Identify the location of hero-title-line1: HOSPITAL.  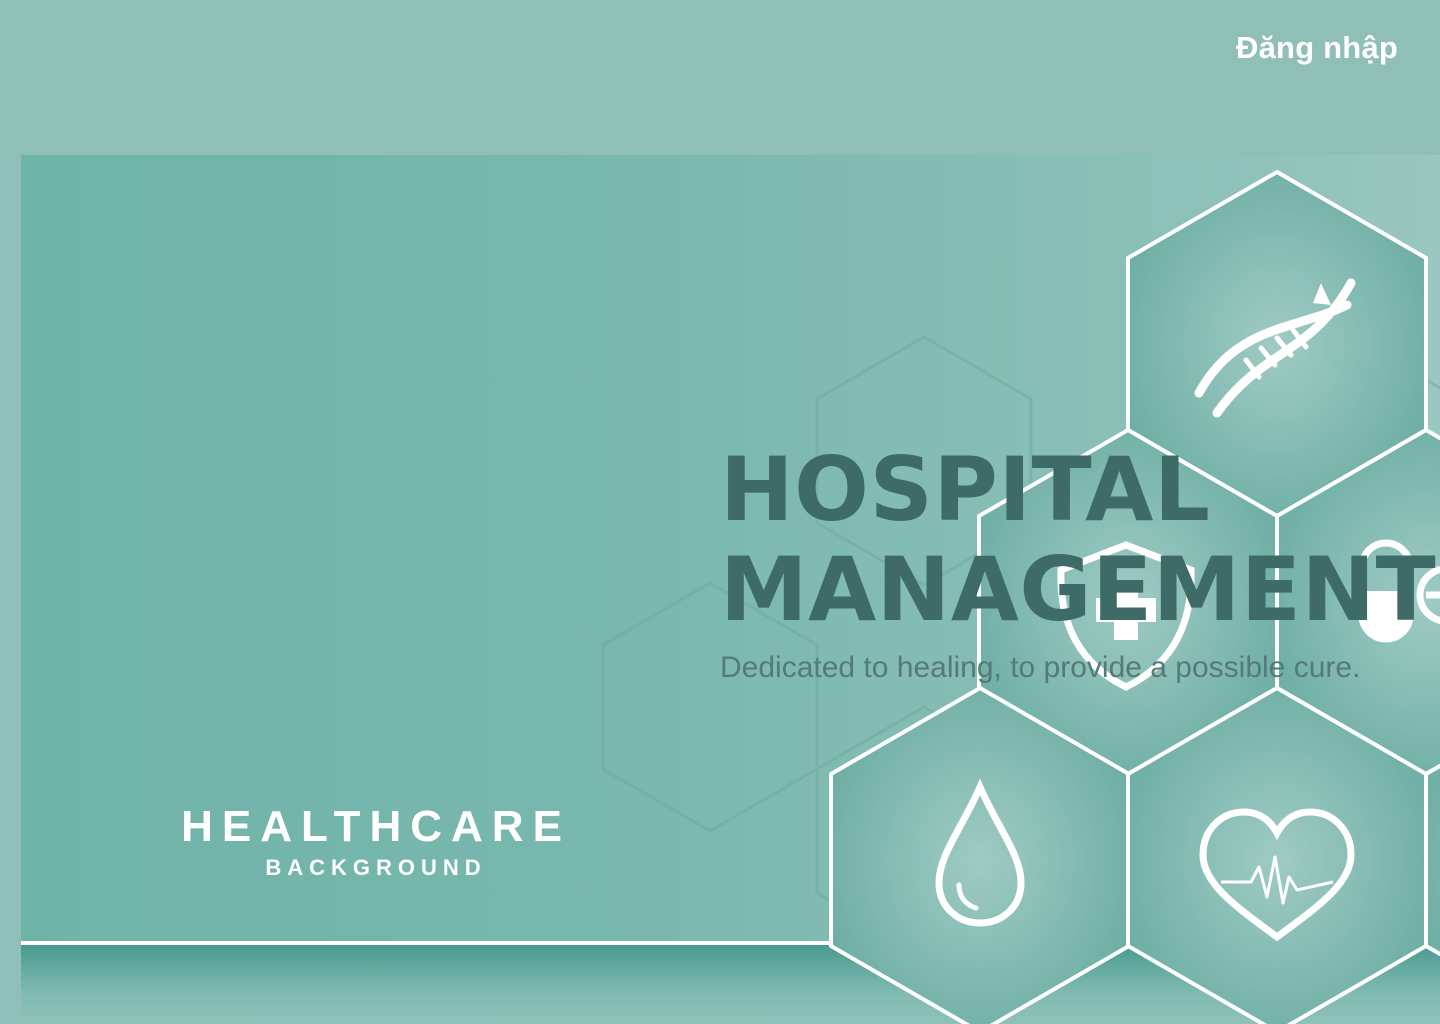
(965, 489).